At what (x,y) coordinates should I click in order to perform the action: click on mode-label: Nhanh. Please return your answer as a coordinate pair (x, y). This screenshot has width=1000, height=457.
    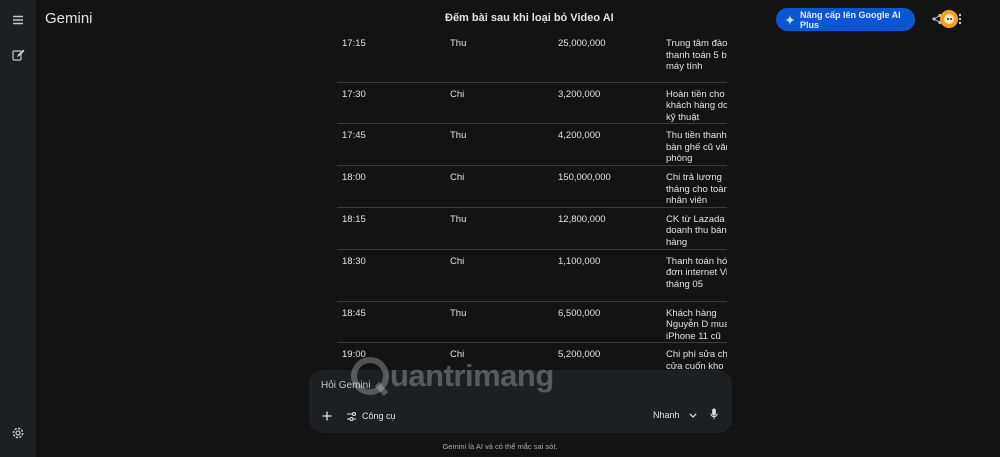
    Looking at the image, I should click on (666, 415).